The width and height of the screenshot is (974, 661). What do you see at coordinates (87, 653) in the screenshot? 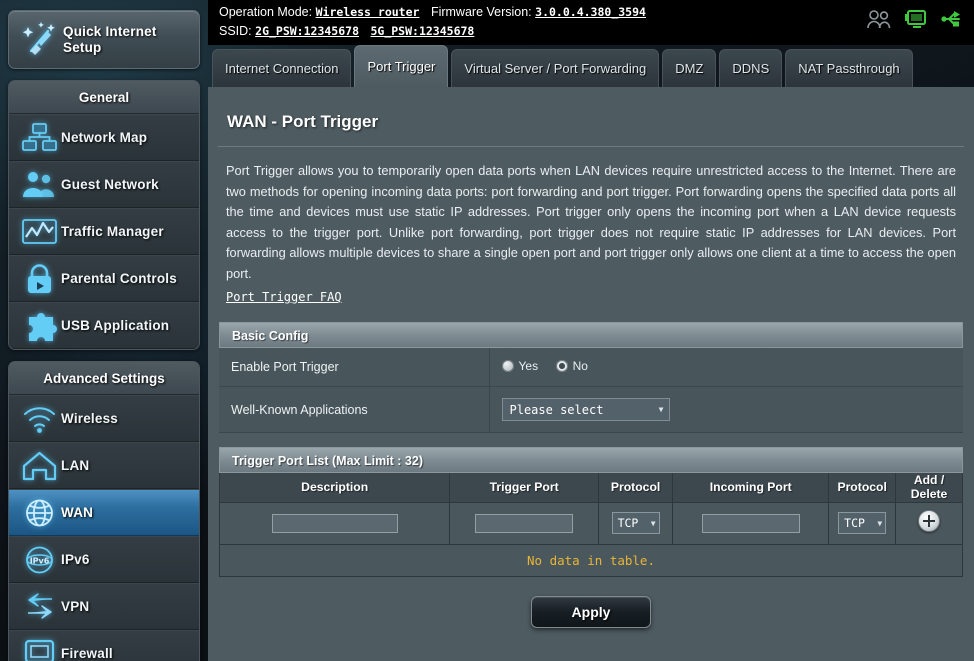
I see `sidebar-item-label: Firewall` at bounding box center [87, 653].